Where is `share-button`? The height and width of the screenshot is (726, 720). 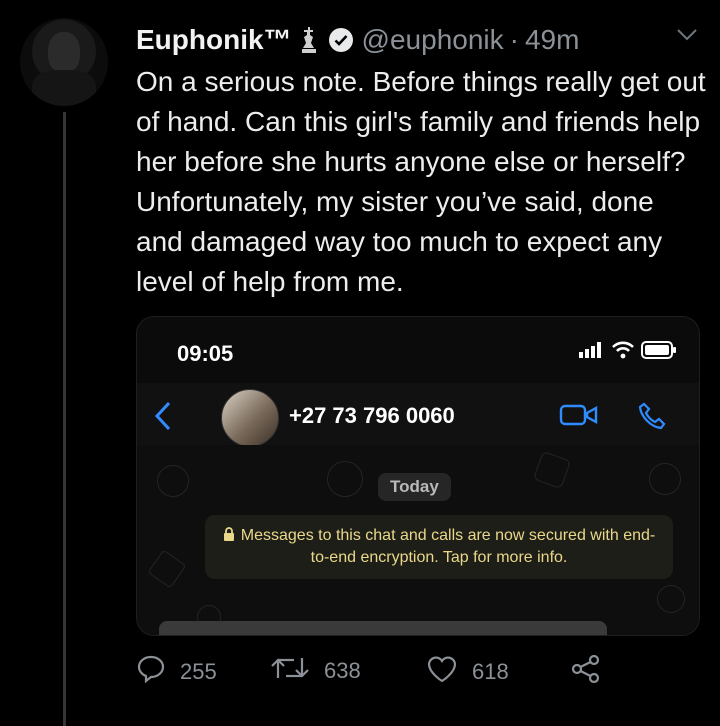
share-button is located at coordinates (593, 672).